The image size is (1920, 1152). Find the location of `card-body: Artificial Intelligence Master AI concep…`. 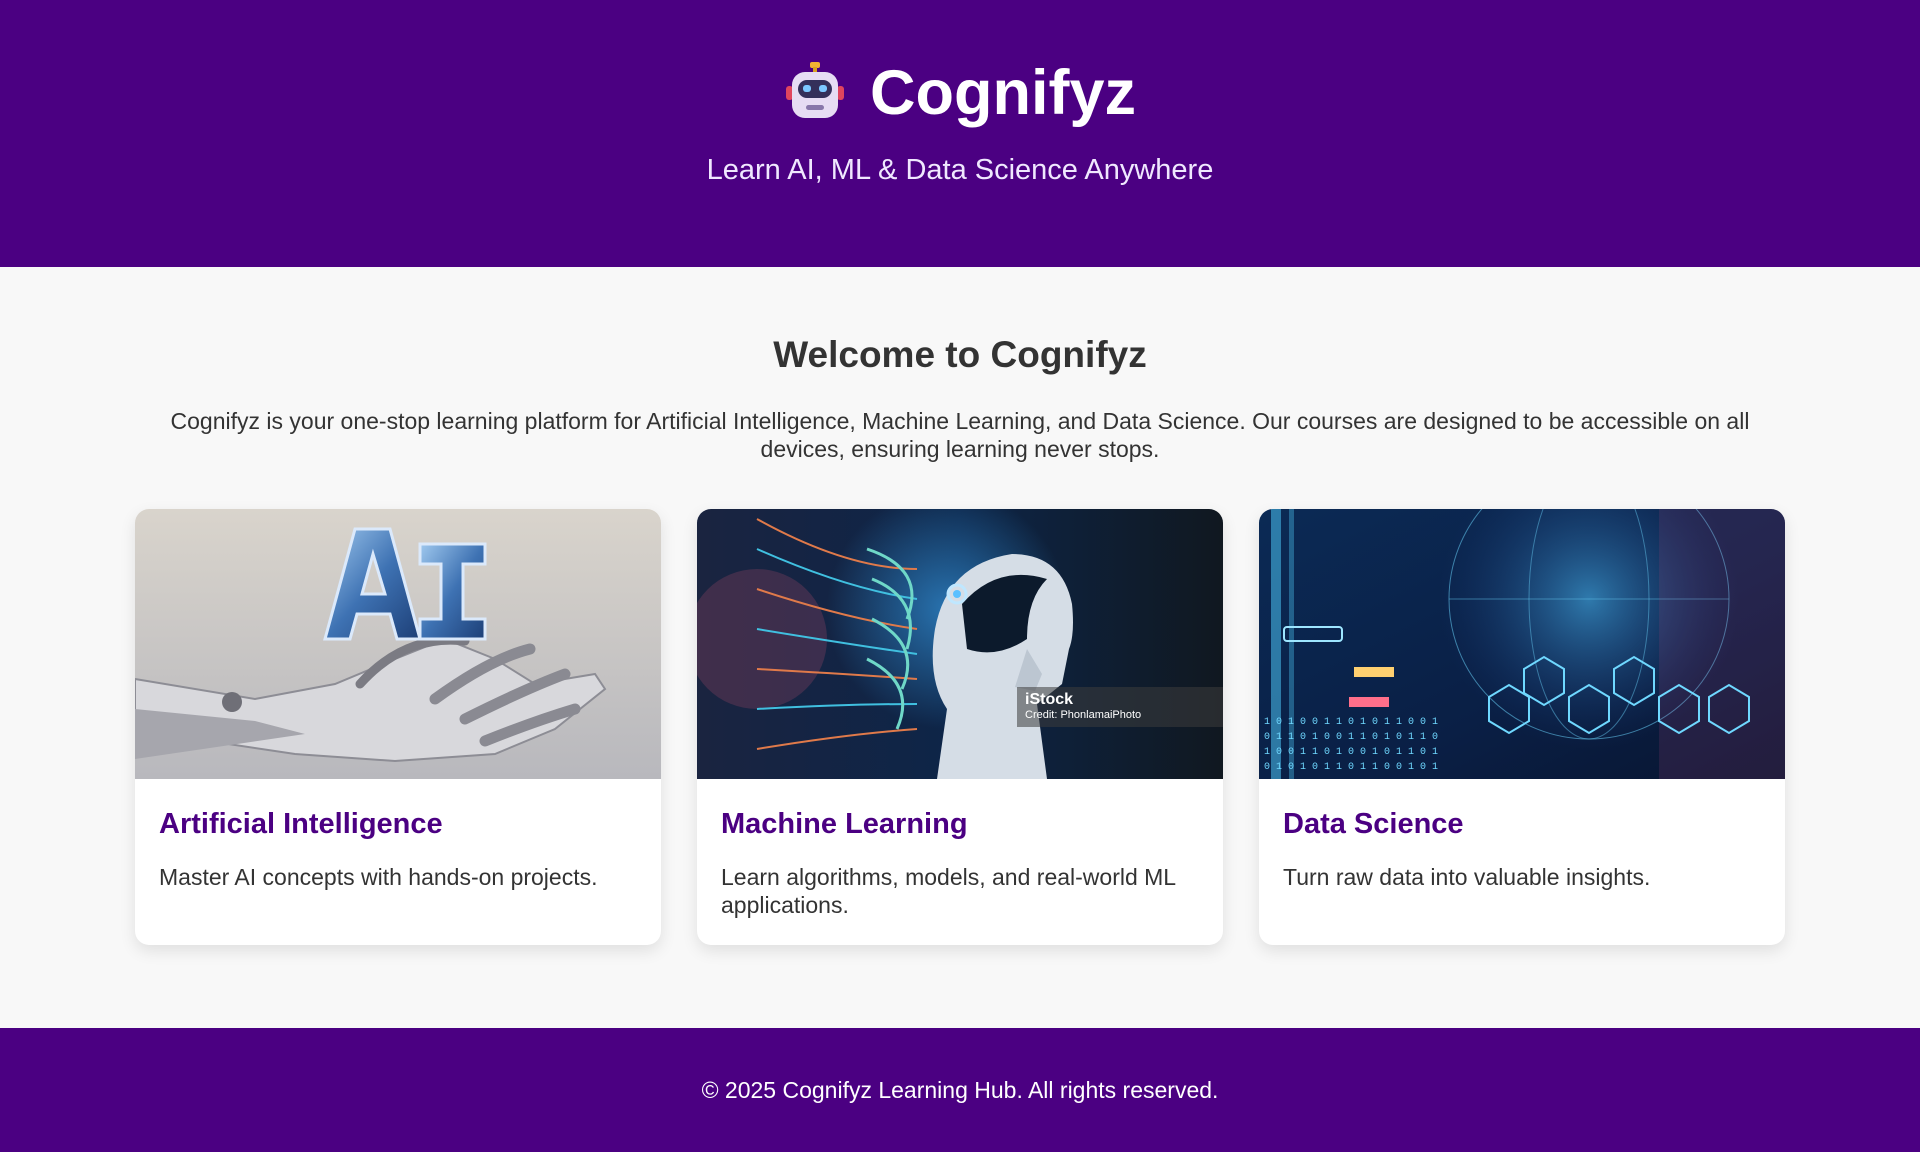

card-body: Artificial Intelligence Master AI concep… is located at coordinates (398, 835).